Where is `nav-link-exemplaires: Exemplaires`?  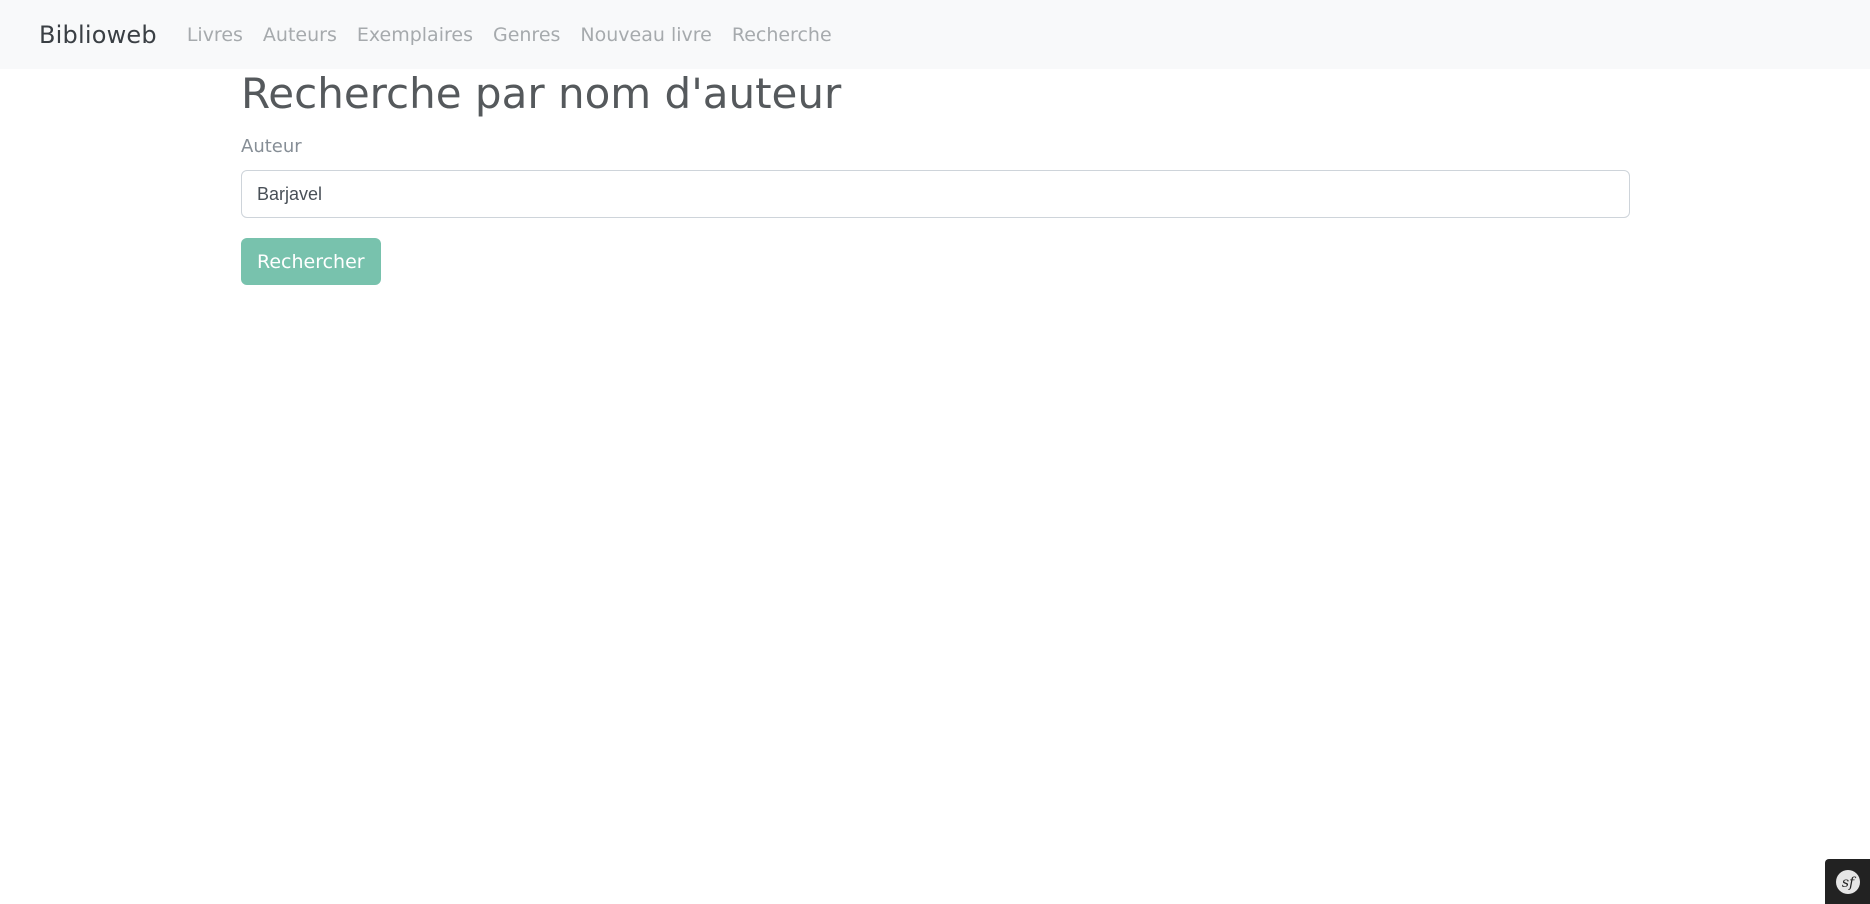 nav-link-exemplaires: Exemplaires is located at coordinates (415, 35).